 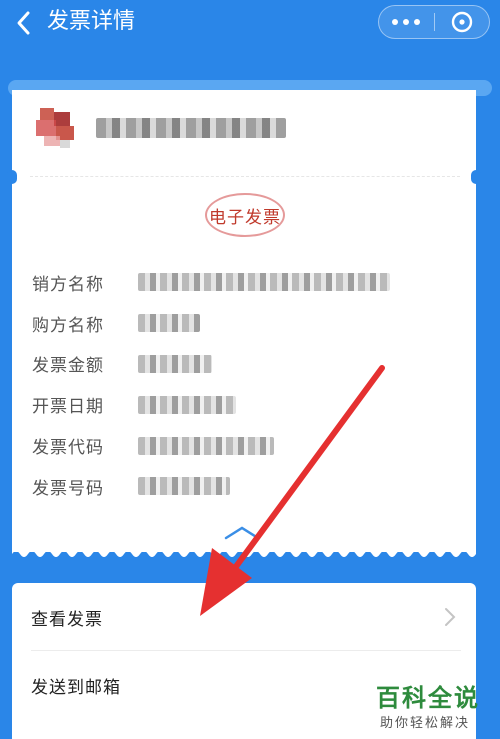 What do you see at coordinates (68, 488) in the screenshot?
I see `field-label: 发票号码` at bounding box center [68, 488].